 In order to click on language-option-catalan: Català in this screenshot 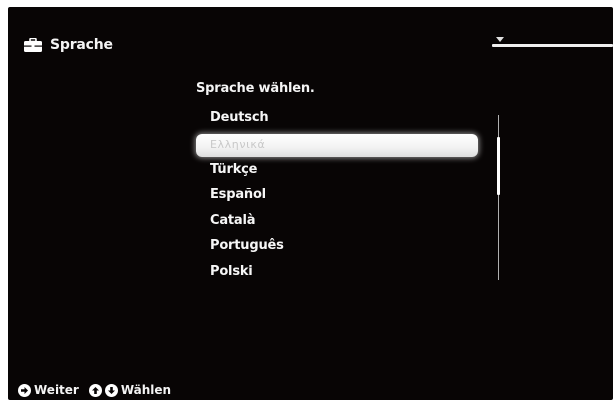, I will do `click(337, 223)`.